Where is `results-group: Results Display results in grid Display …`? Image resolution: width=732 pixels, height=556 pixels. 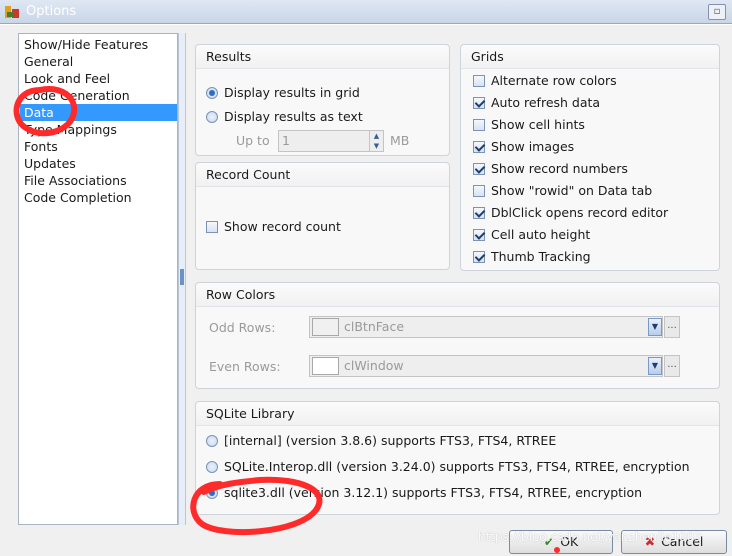 results-group: Results Display results in grid Display … is located at coordinates (322, 100).